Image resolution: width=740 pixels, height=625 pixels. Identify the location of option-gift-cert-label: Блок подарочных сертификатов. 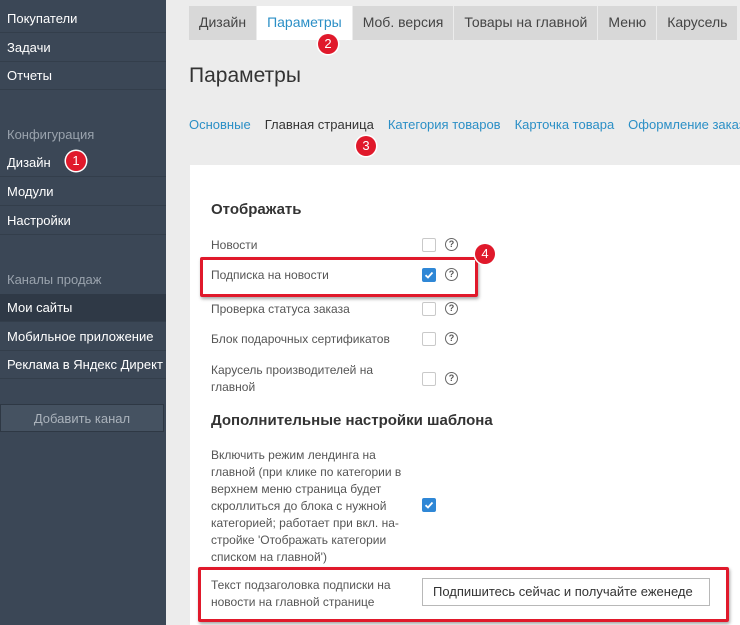
(300, 339).